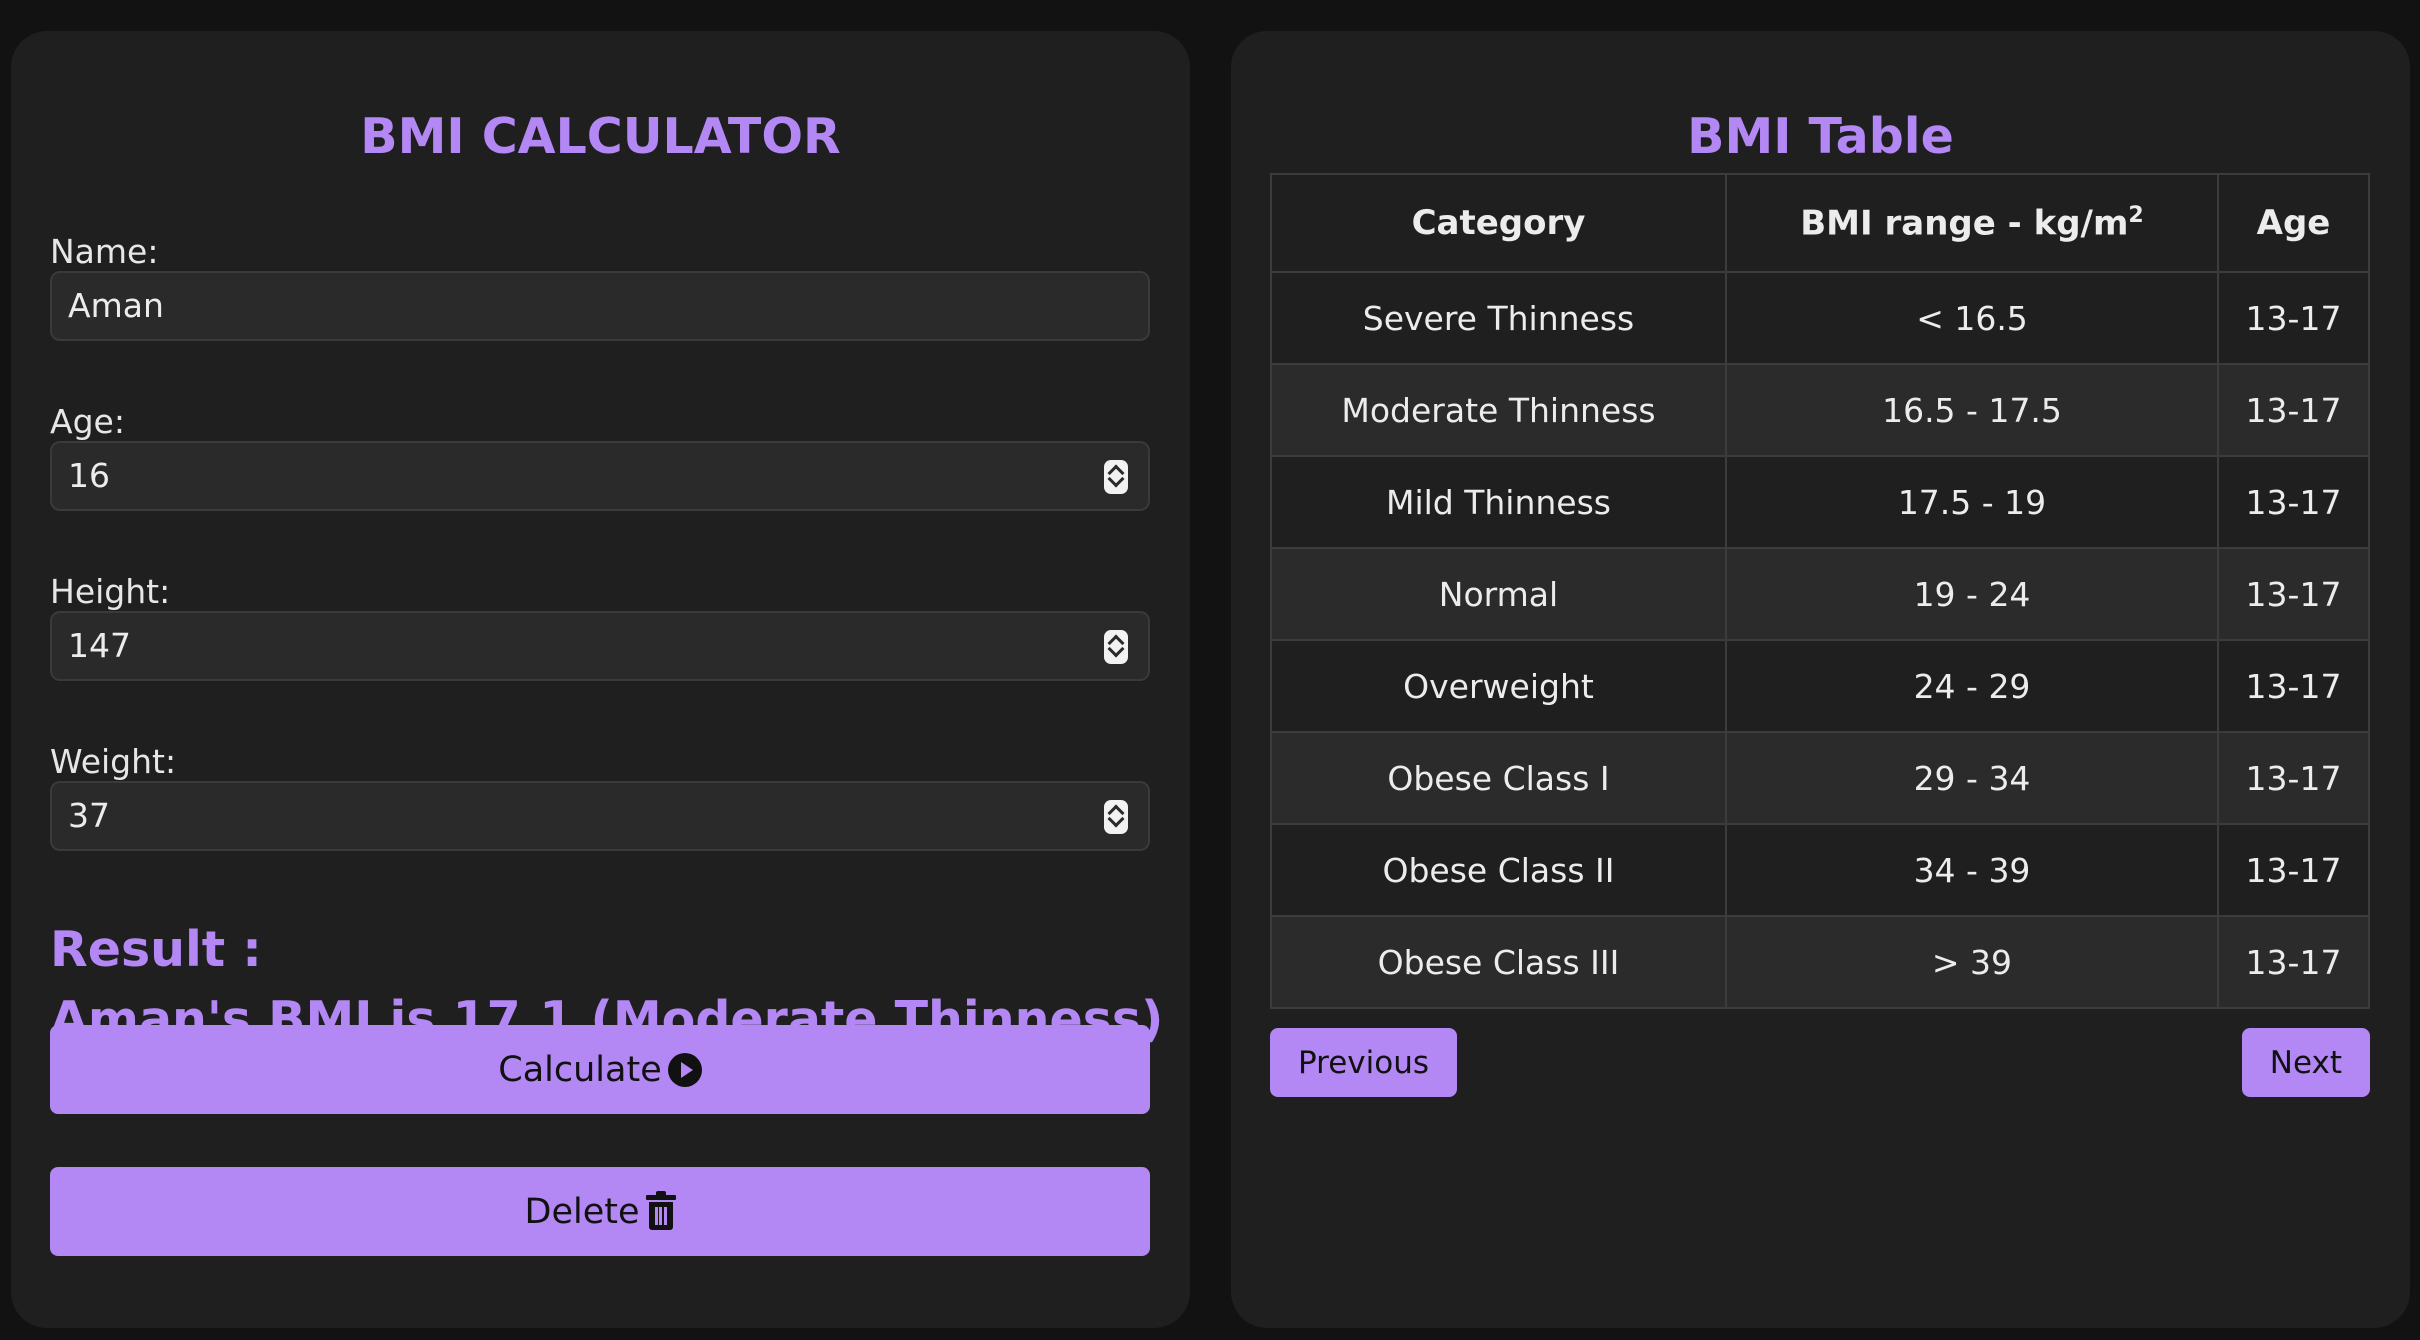 This screenshot has height=1340, width=2420. I want to click on delete-label: Delete, so click(582, 1211).